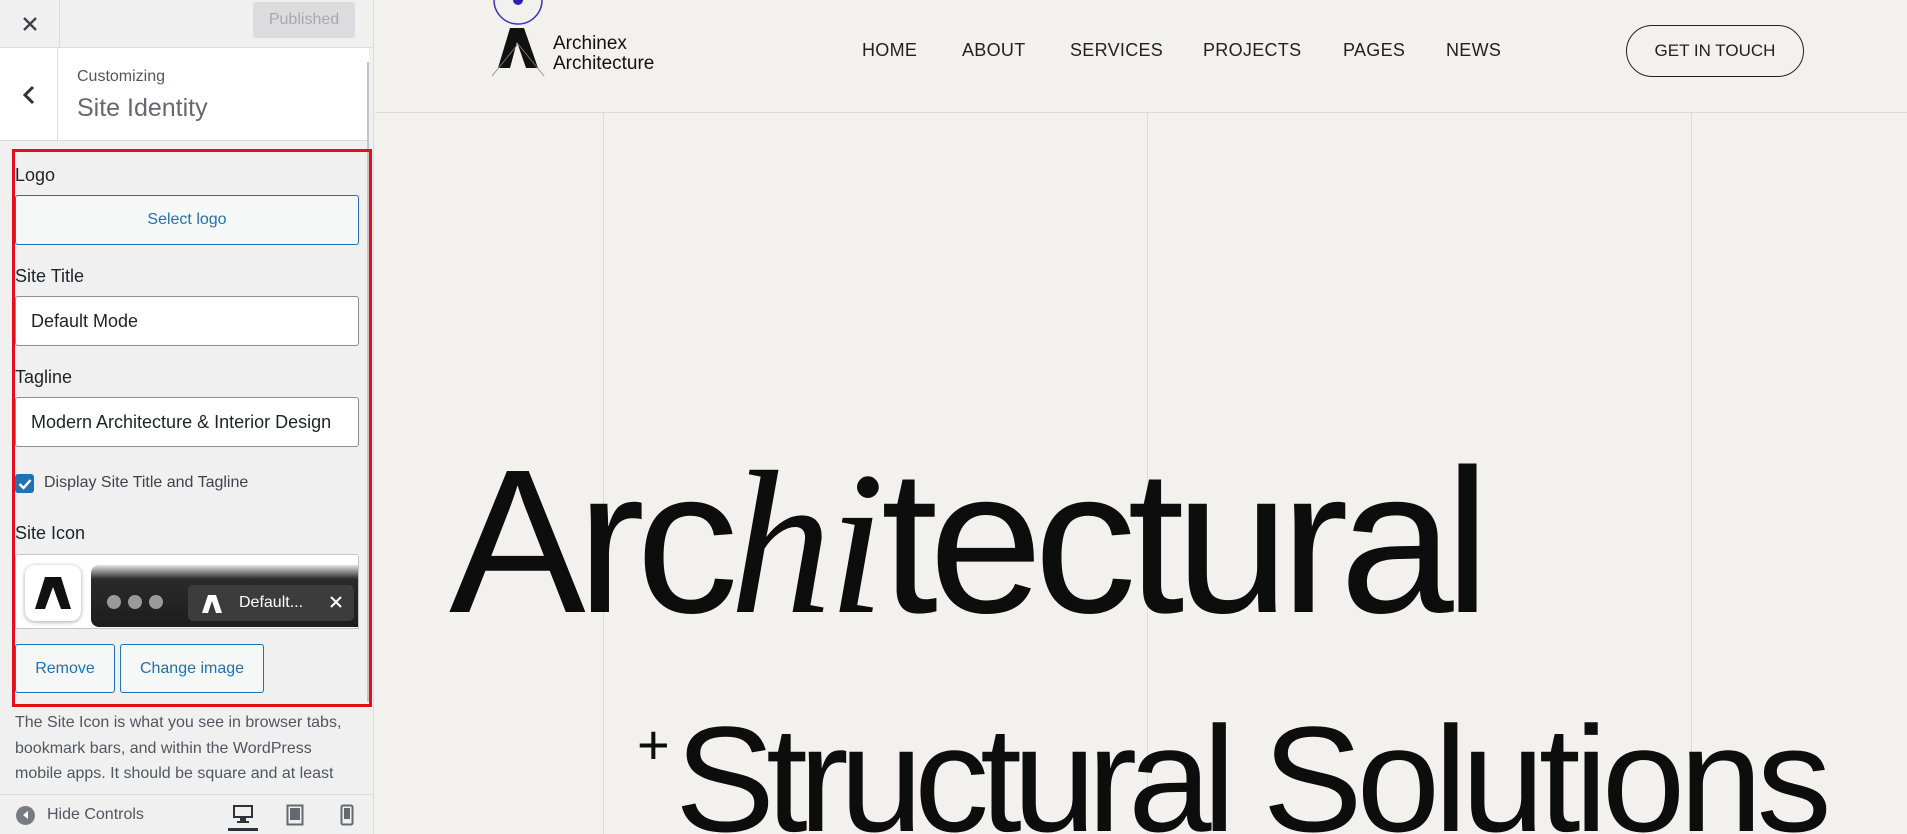 The height and width of the screenshot is (834, 1907). I want to click on app-icon-preview, so click(53, 593).